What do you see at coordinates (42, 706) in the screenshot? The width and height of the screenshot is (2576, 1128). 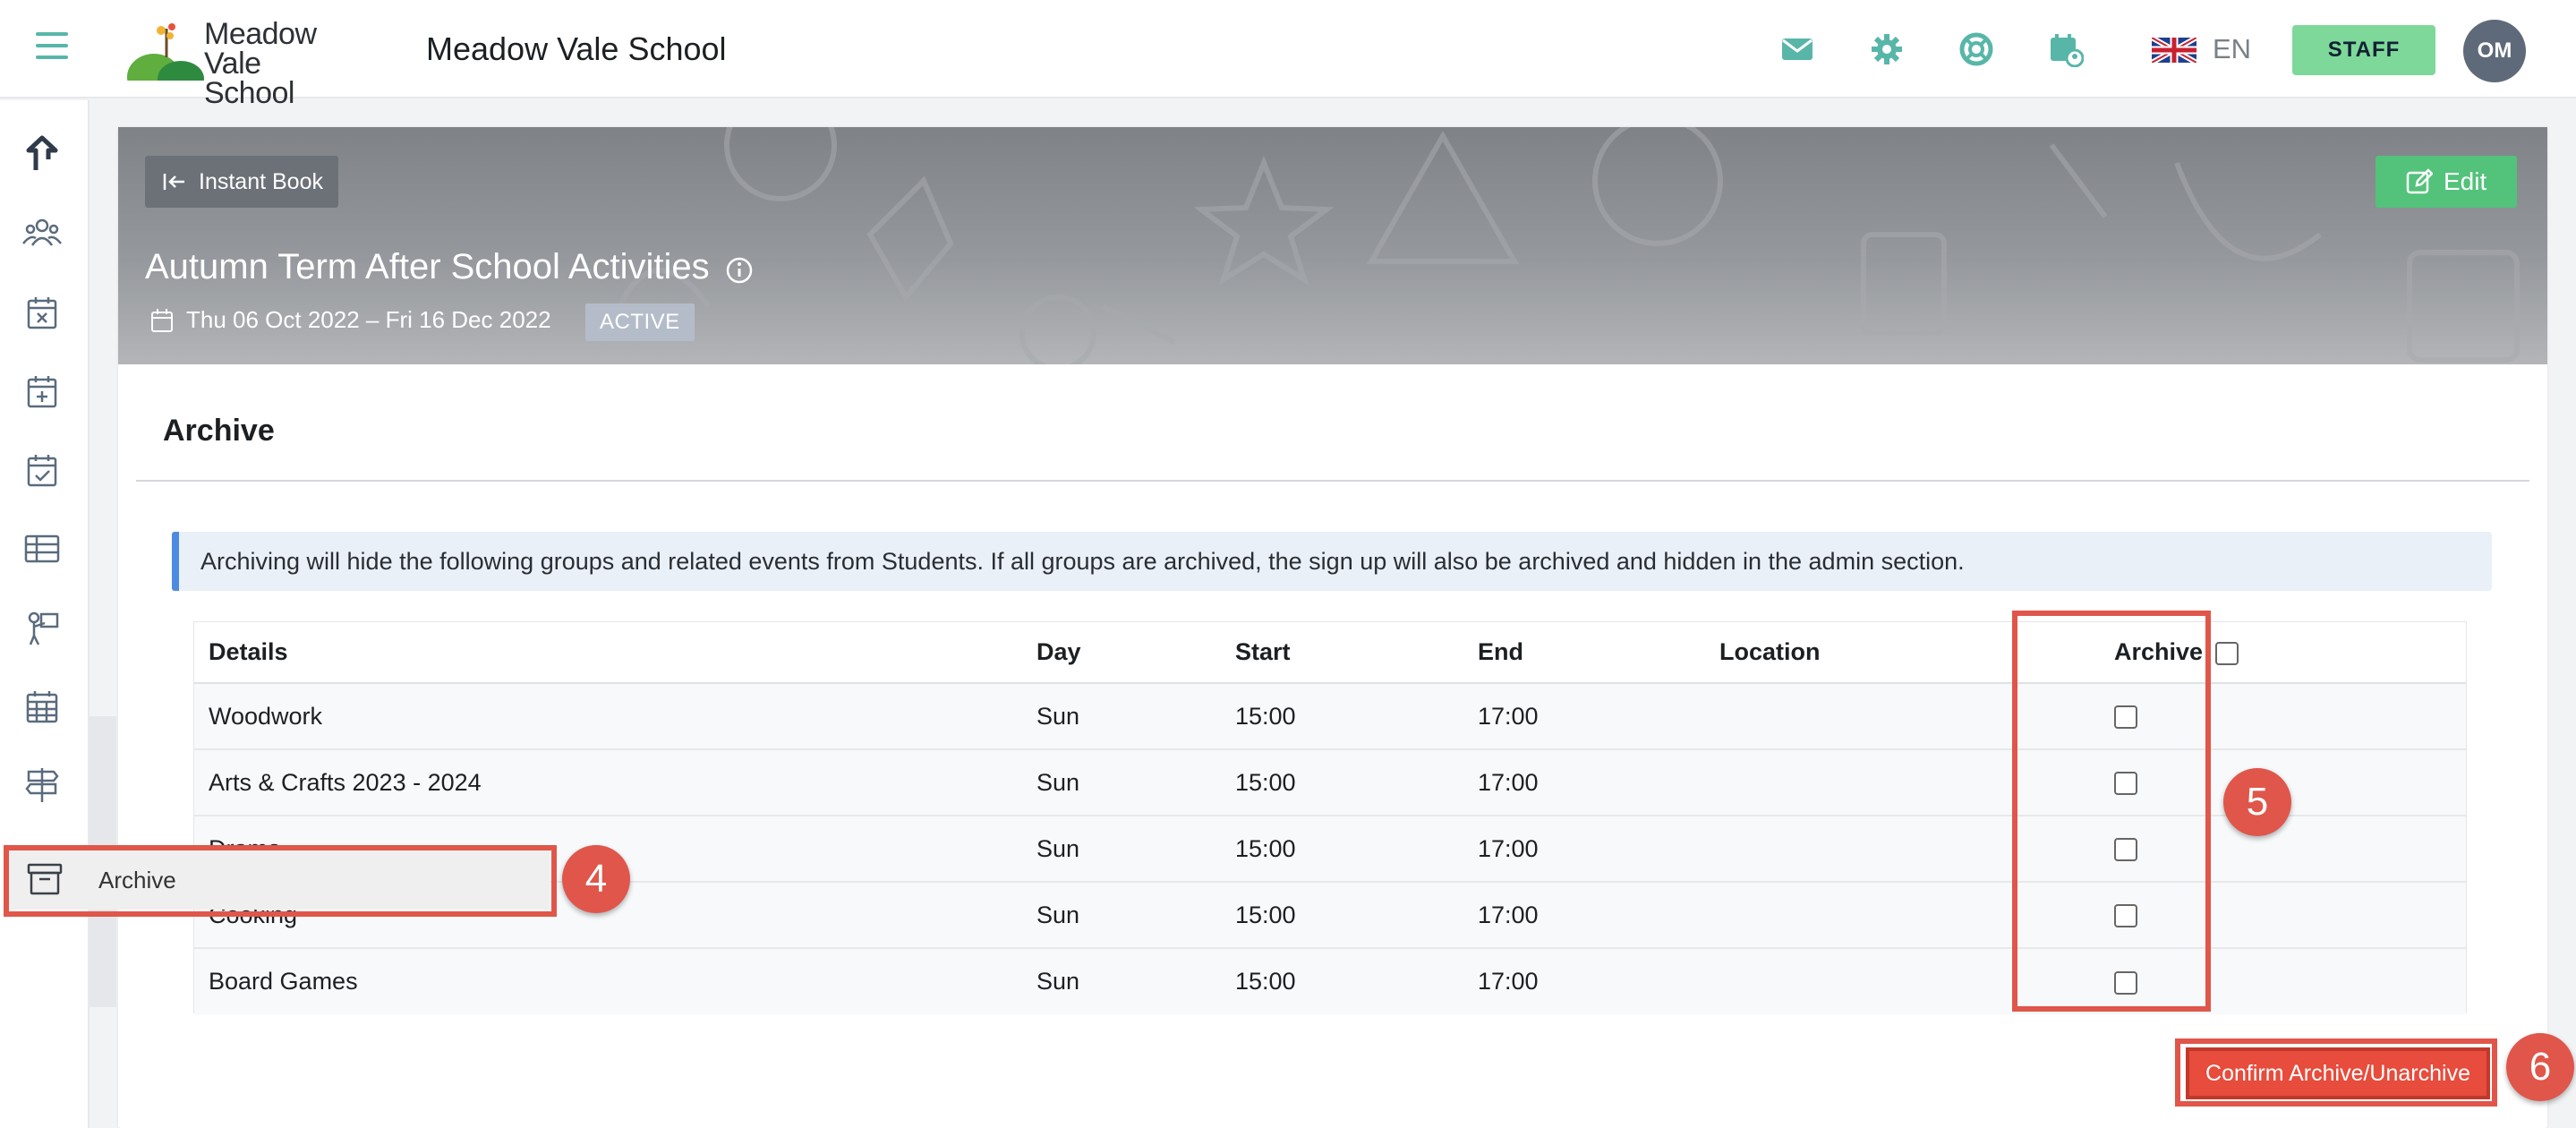 I see `calendar-grid-icon` at bounding box center [42, 706].